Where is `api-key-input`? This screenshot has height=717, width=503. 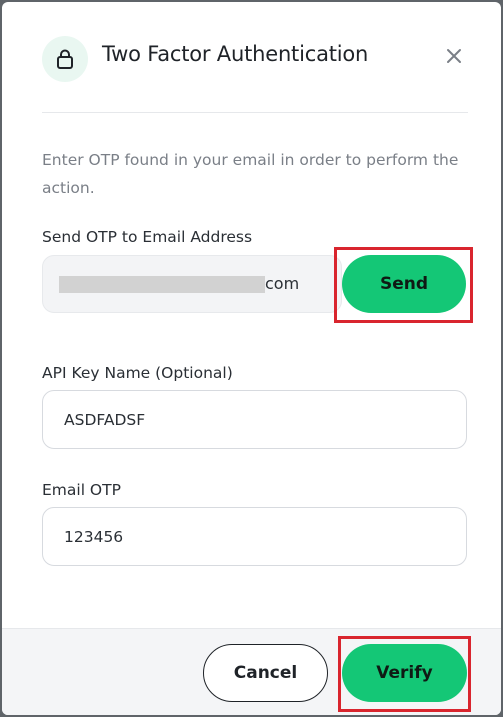
api-key-input is located at coordinates (254, 419).